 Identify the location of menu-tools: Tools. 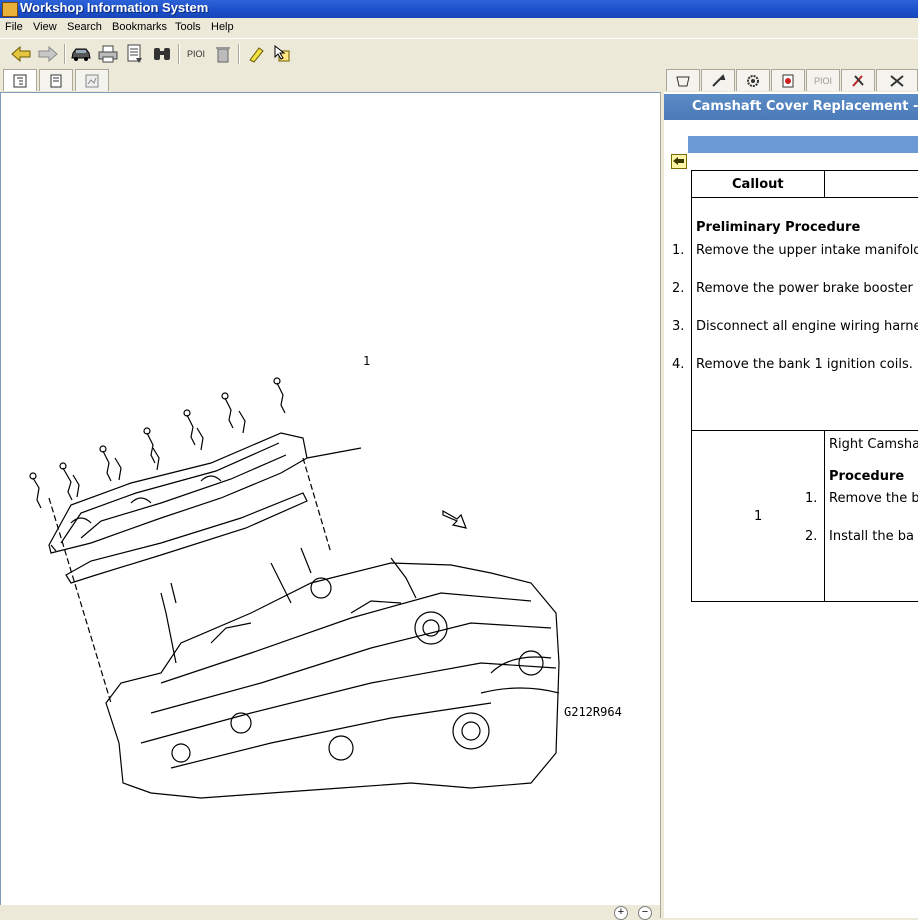
(188, 27).